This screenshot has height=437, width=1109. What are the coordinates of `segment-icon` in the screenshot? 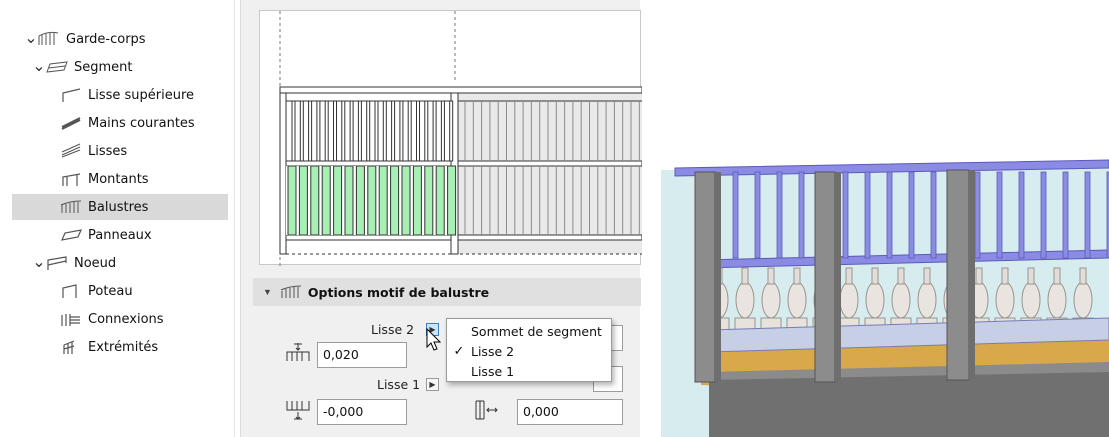 It's located at (57, 67).